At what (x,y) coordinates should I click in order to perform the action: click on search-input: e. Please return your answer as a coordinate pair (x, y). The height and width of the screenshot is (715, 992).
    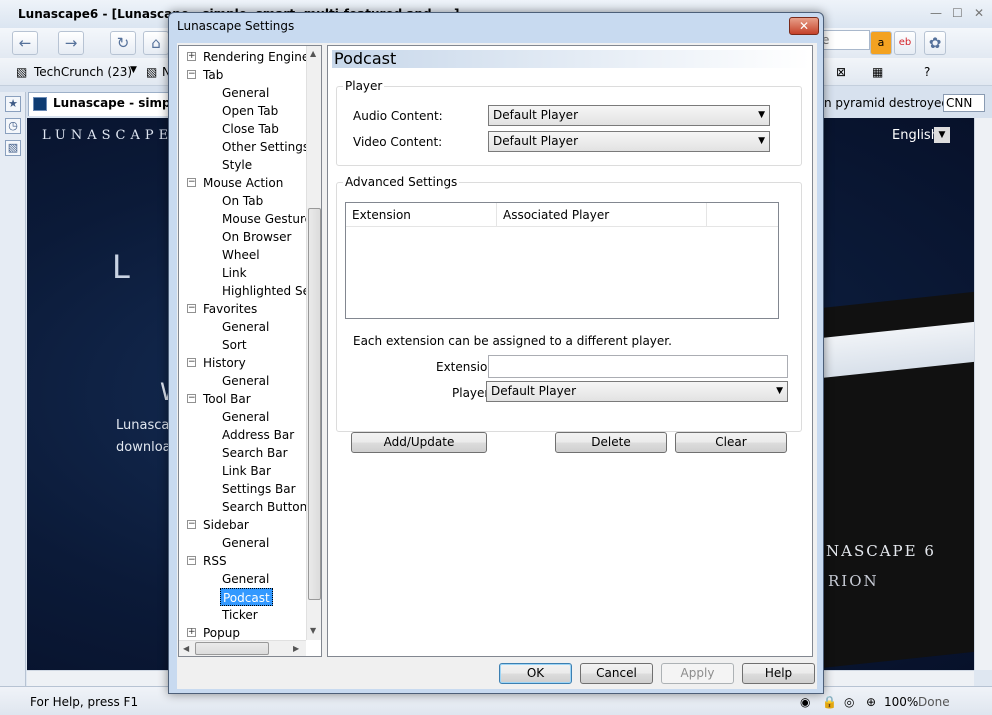
    Looking at the image, I should click on (844, 40).